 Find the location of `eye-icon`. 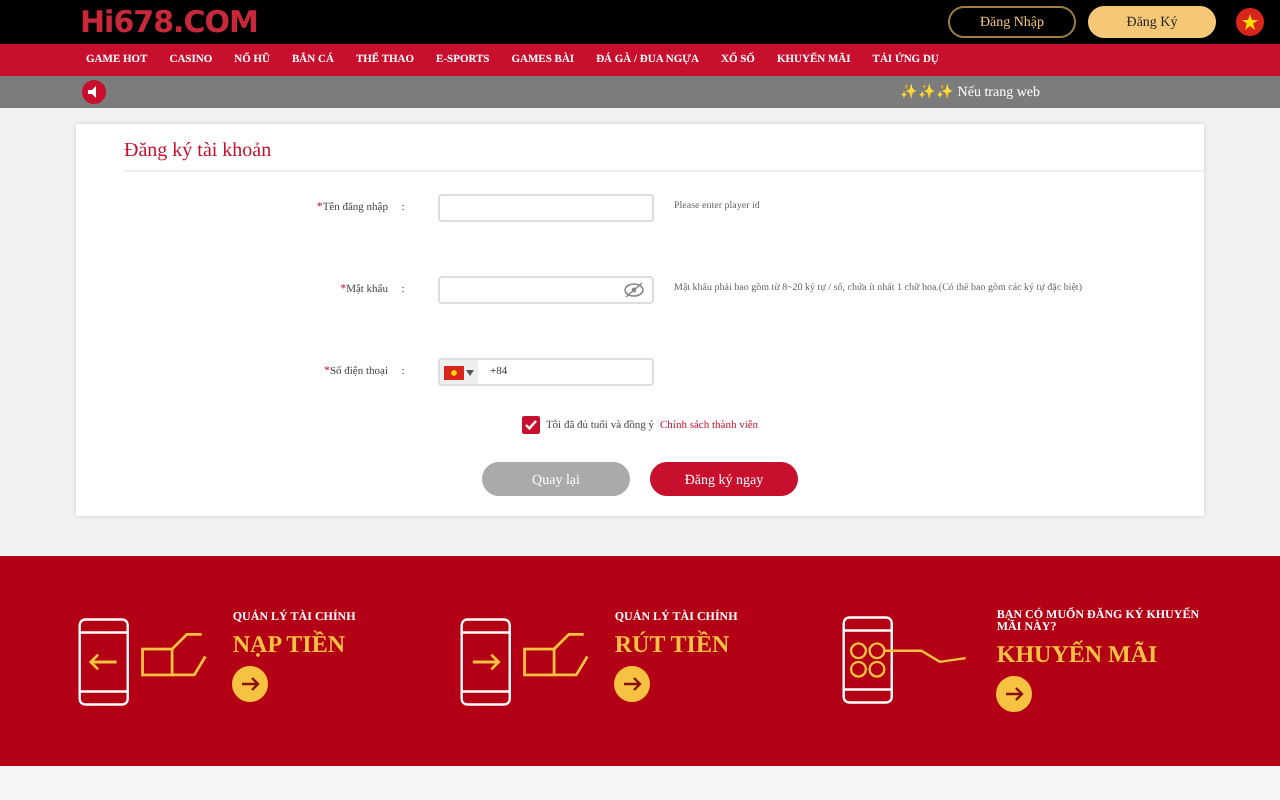

eye-icon is located at coordinates (634, 290).